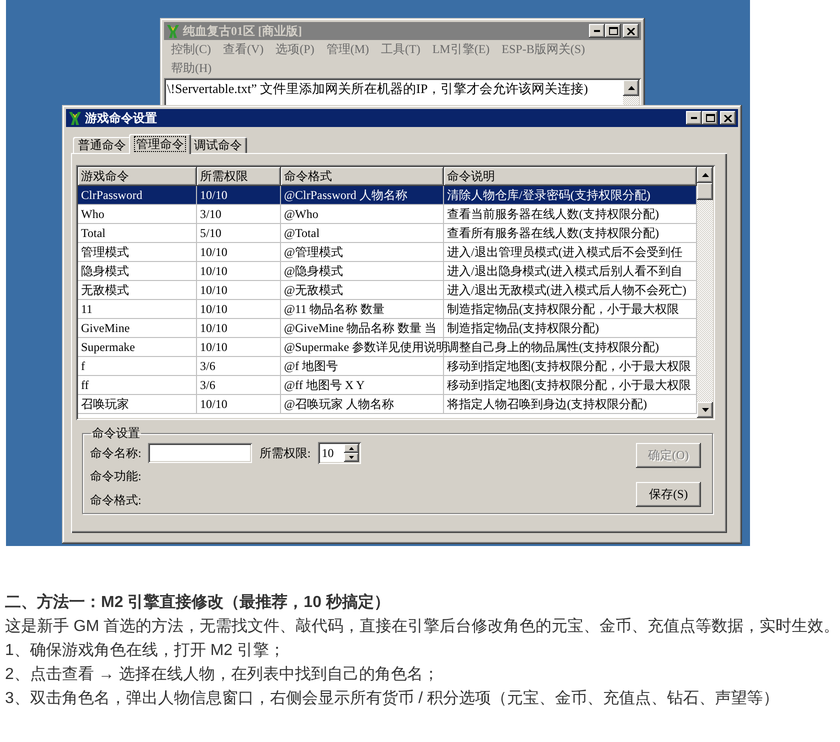  Describe the element at coordinates (387, 385) in the screenshot. I see `table-row: ff 3/6 @ff 地图号 X Y 移动到指定地图(支持权限分配，小于最大权限` at that location.